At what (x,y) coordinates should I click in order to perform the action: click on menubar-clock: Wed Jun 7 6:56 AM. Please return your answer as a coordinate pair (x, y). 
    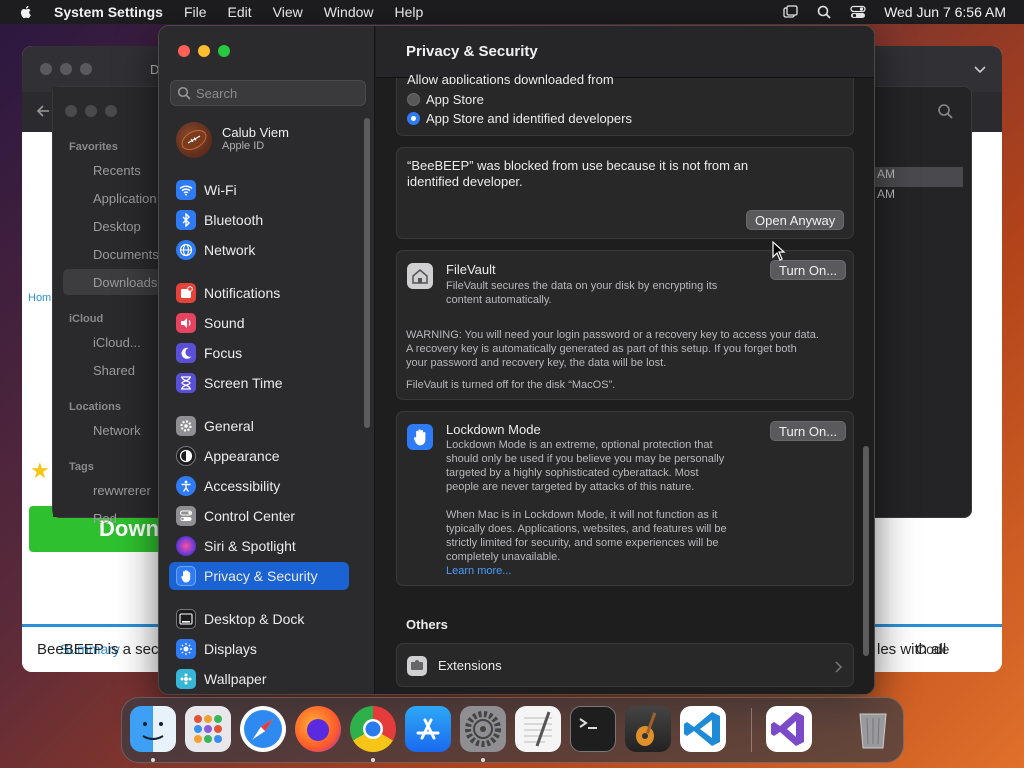
    Looking at the image, I should click on (945, 12).